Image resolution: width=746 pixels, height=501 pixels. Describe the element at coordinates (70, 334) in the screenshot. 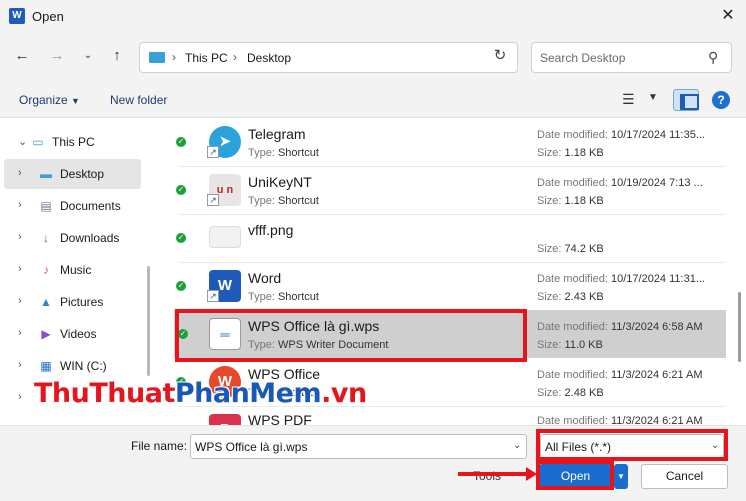

I see `sidebar-item-videos: › ▶ Videos` at that location.